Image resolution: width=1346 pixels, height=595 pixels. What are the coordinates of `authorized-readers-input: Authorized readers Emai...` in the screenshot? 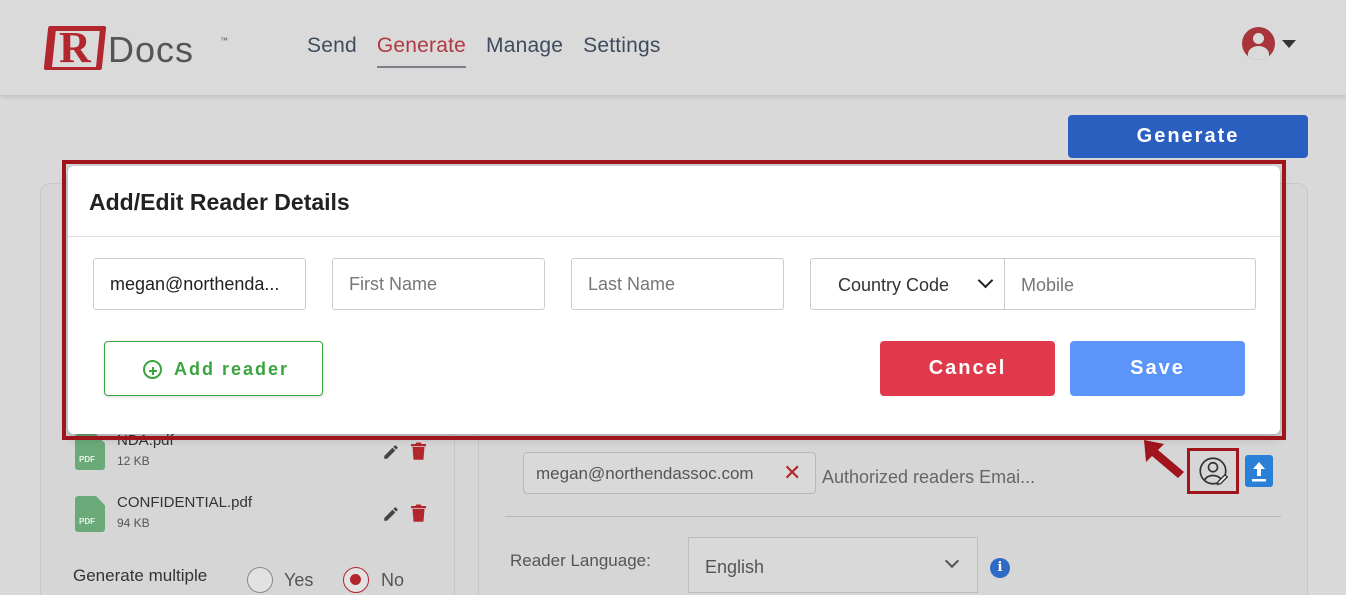 It's located at (928, 477).